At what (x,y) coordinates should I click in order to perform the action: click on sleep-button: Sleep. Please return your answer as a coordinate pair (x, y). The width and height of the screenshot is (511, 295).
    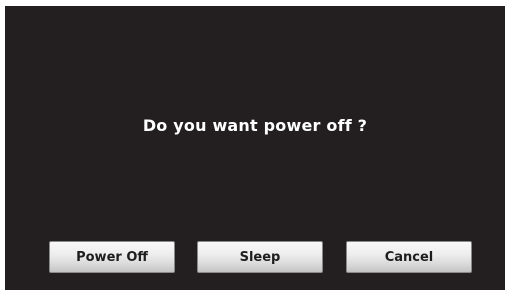
    Looking at the image, I should click on (260, 257).